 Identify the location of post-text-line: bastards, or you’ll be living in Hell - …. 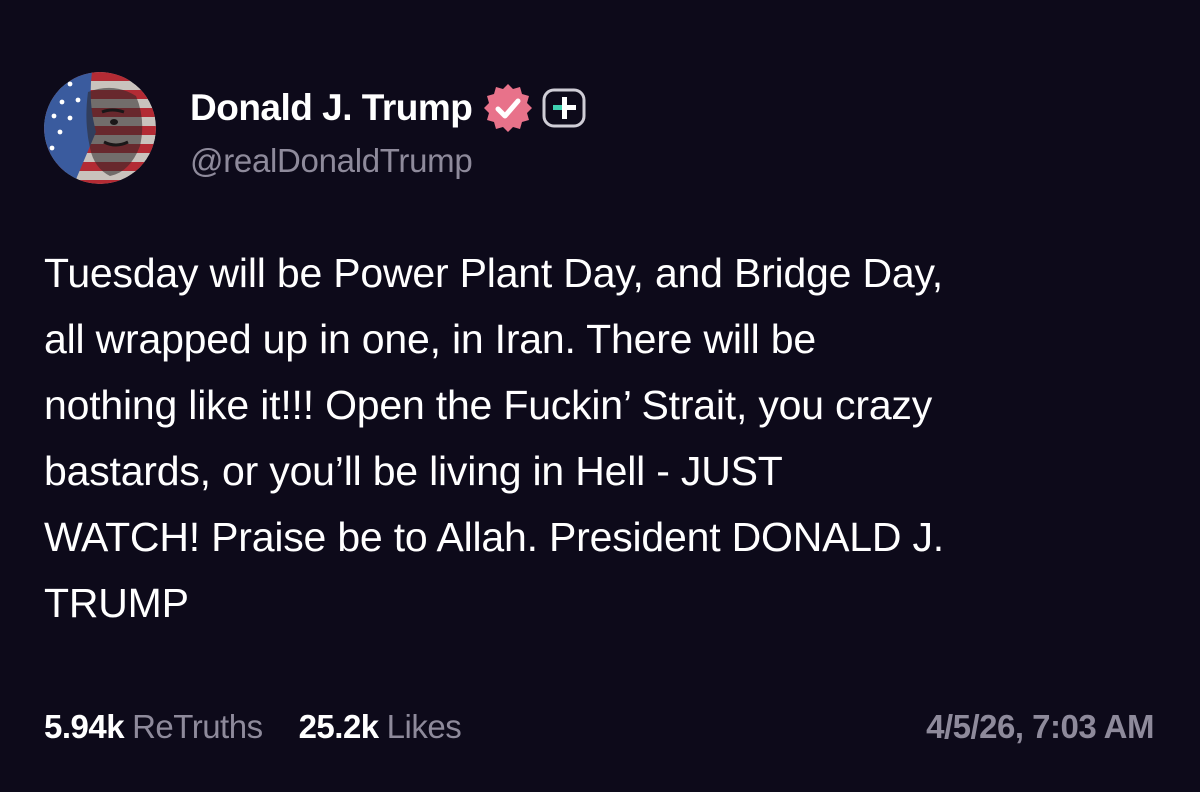
(413, 471).